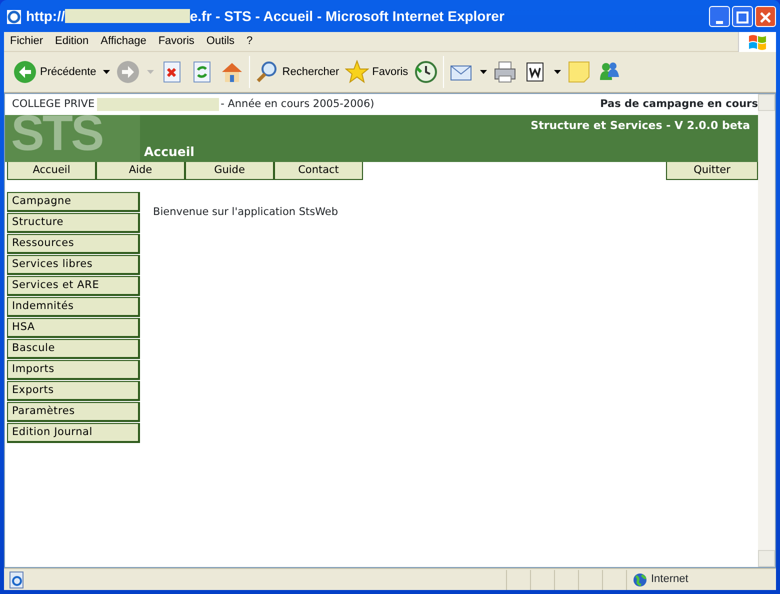  What do you see at coordinates (73, 391) in the screenshot?
I see `sidebar-item: Exports` at bounding box center [73, 391].